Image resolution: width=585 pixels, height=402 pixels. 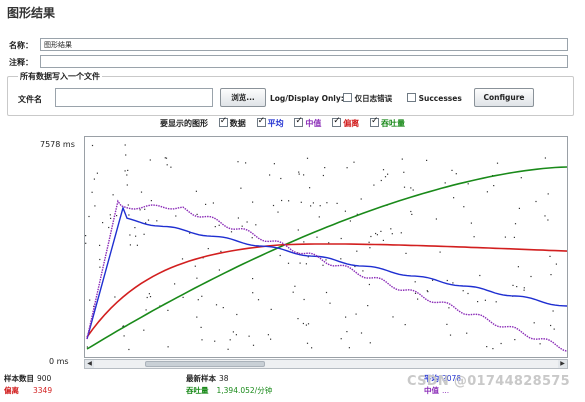 What do you see at coordinates (205, 364) in the screenshot?
I see `scroll-thumb` at bounding box center [205, 364].